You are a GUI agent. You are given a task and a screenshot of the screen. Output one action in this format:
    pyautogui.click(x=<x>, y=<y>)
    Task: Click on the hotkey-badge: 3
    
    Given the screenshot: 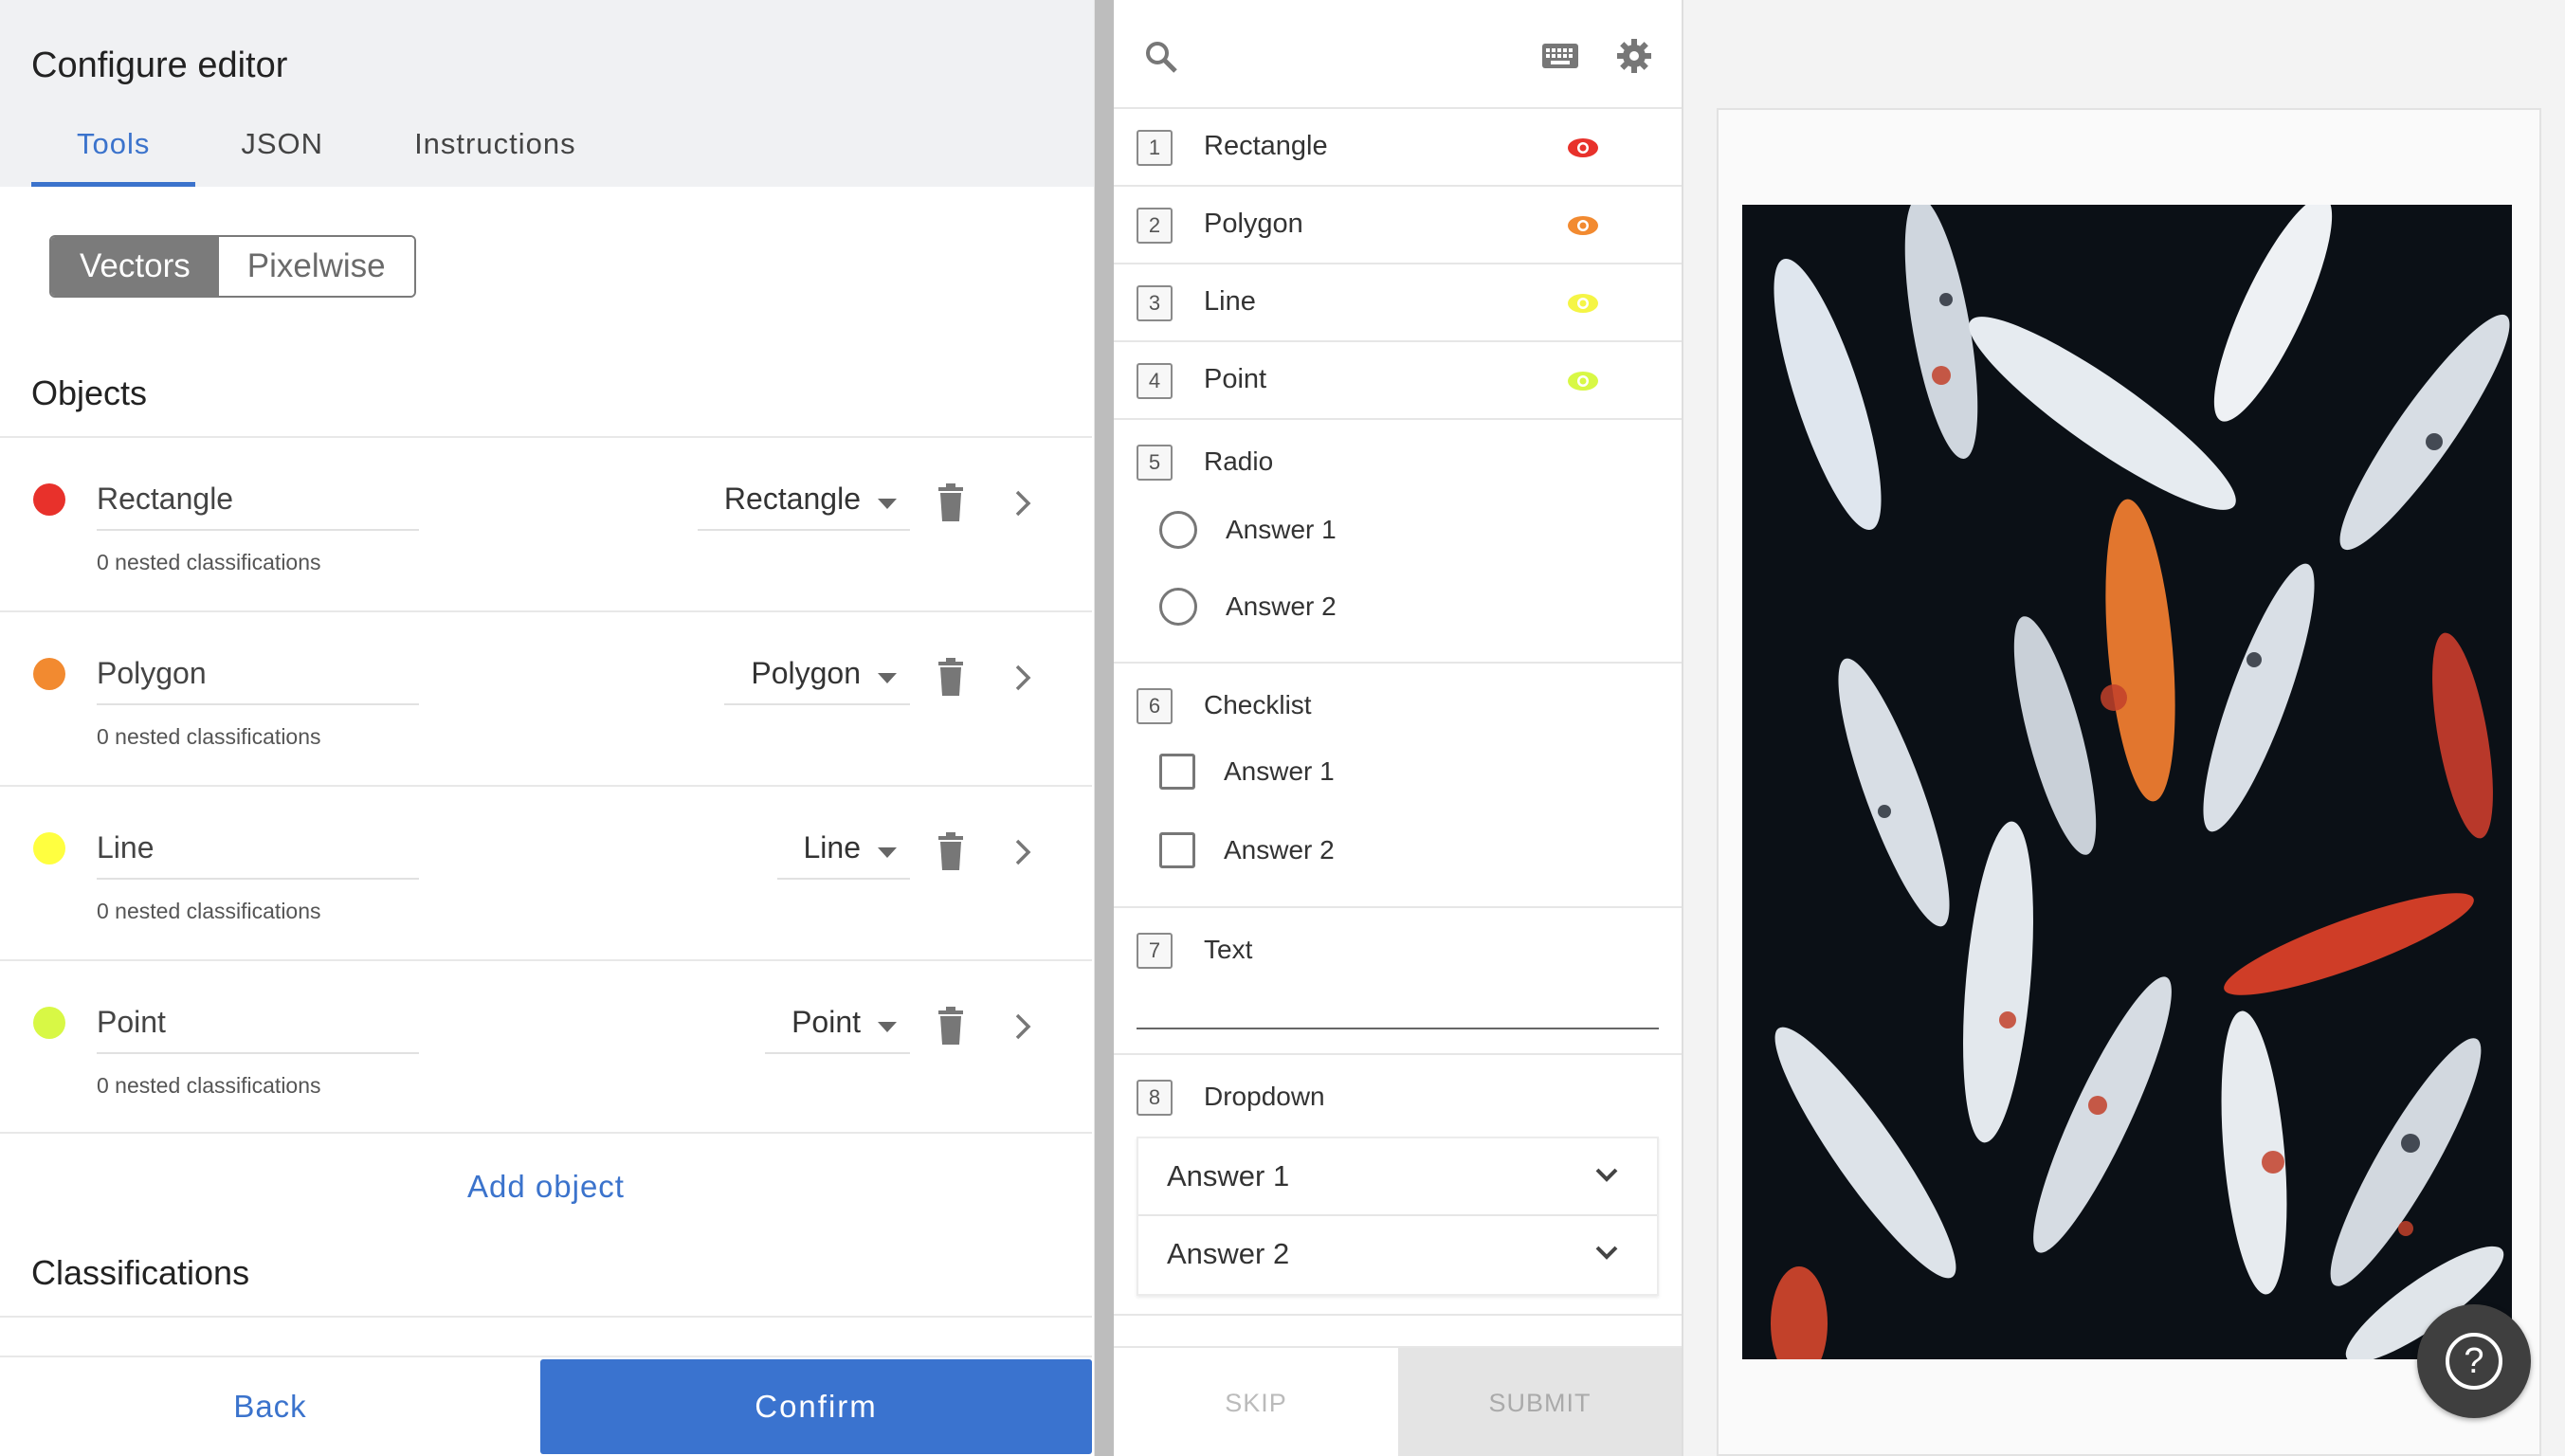 What is the action you would take?
    pyautogui.click(x=1155, y=303)
    